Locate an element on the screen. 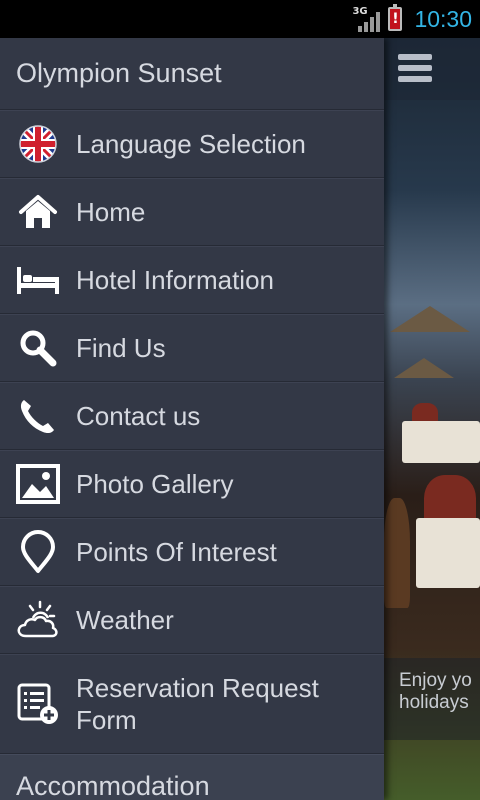 This screenshot has width=480, height=800. battery-alert-icon: ! is located at coordinates (395, 17).